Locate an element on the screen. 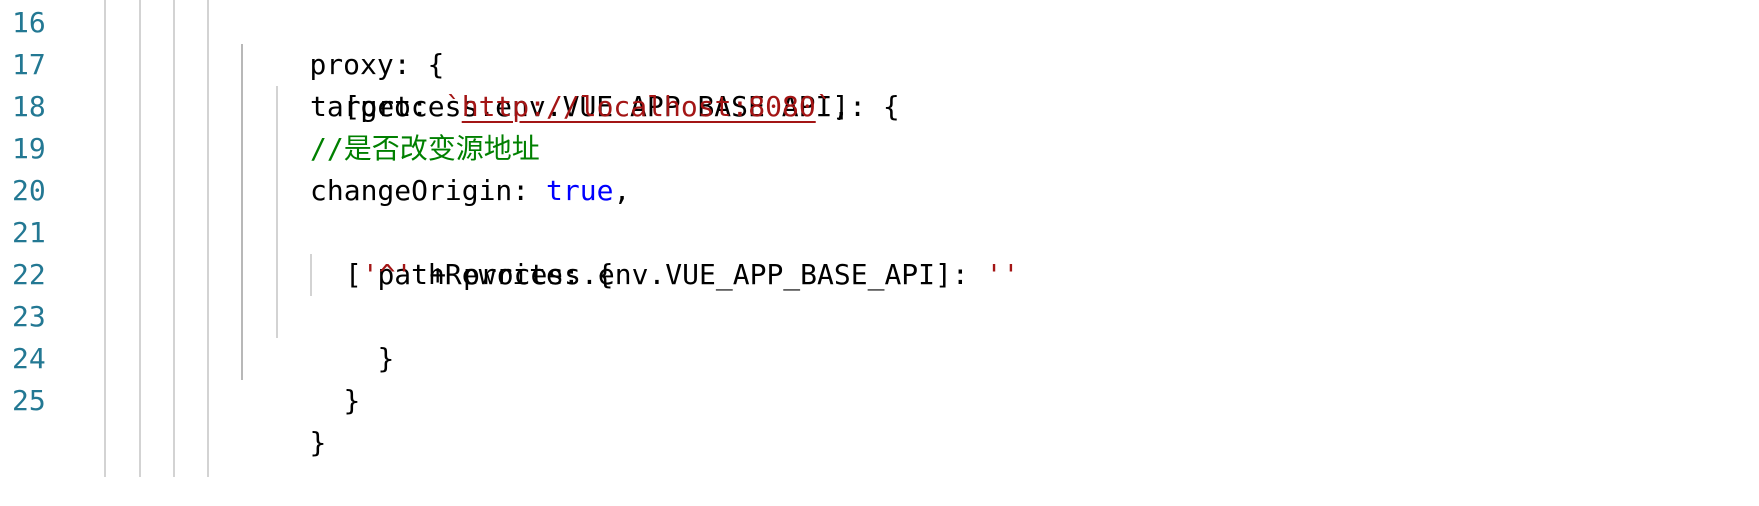 The image size is (1759, 506). line-number: 24 is located at coordinates (29, 358).